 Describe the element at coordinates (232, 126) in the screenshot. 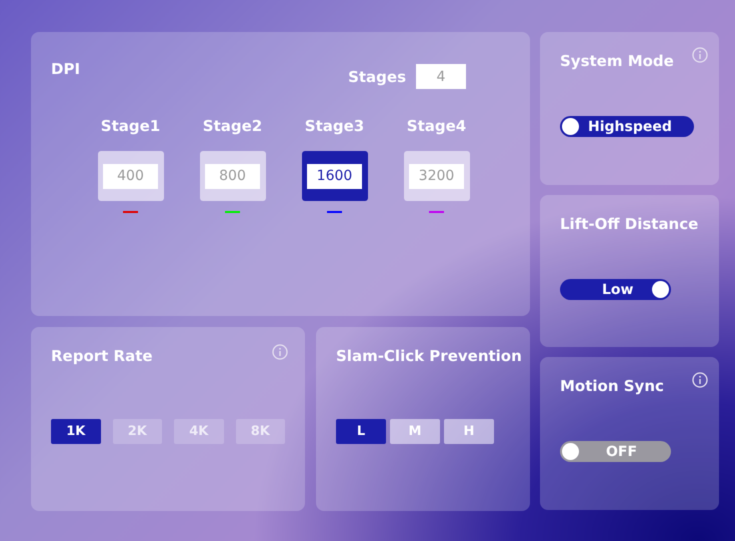

I see `stage-label: Stage2` at that location.